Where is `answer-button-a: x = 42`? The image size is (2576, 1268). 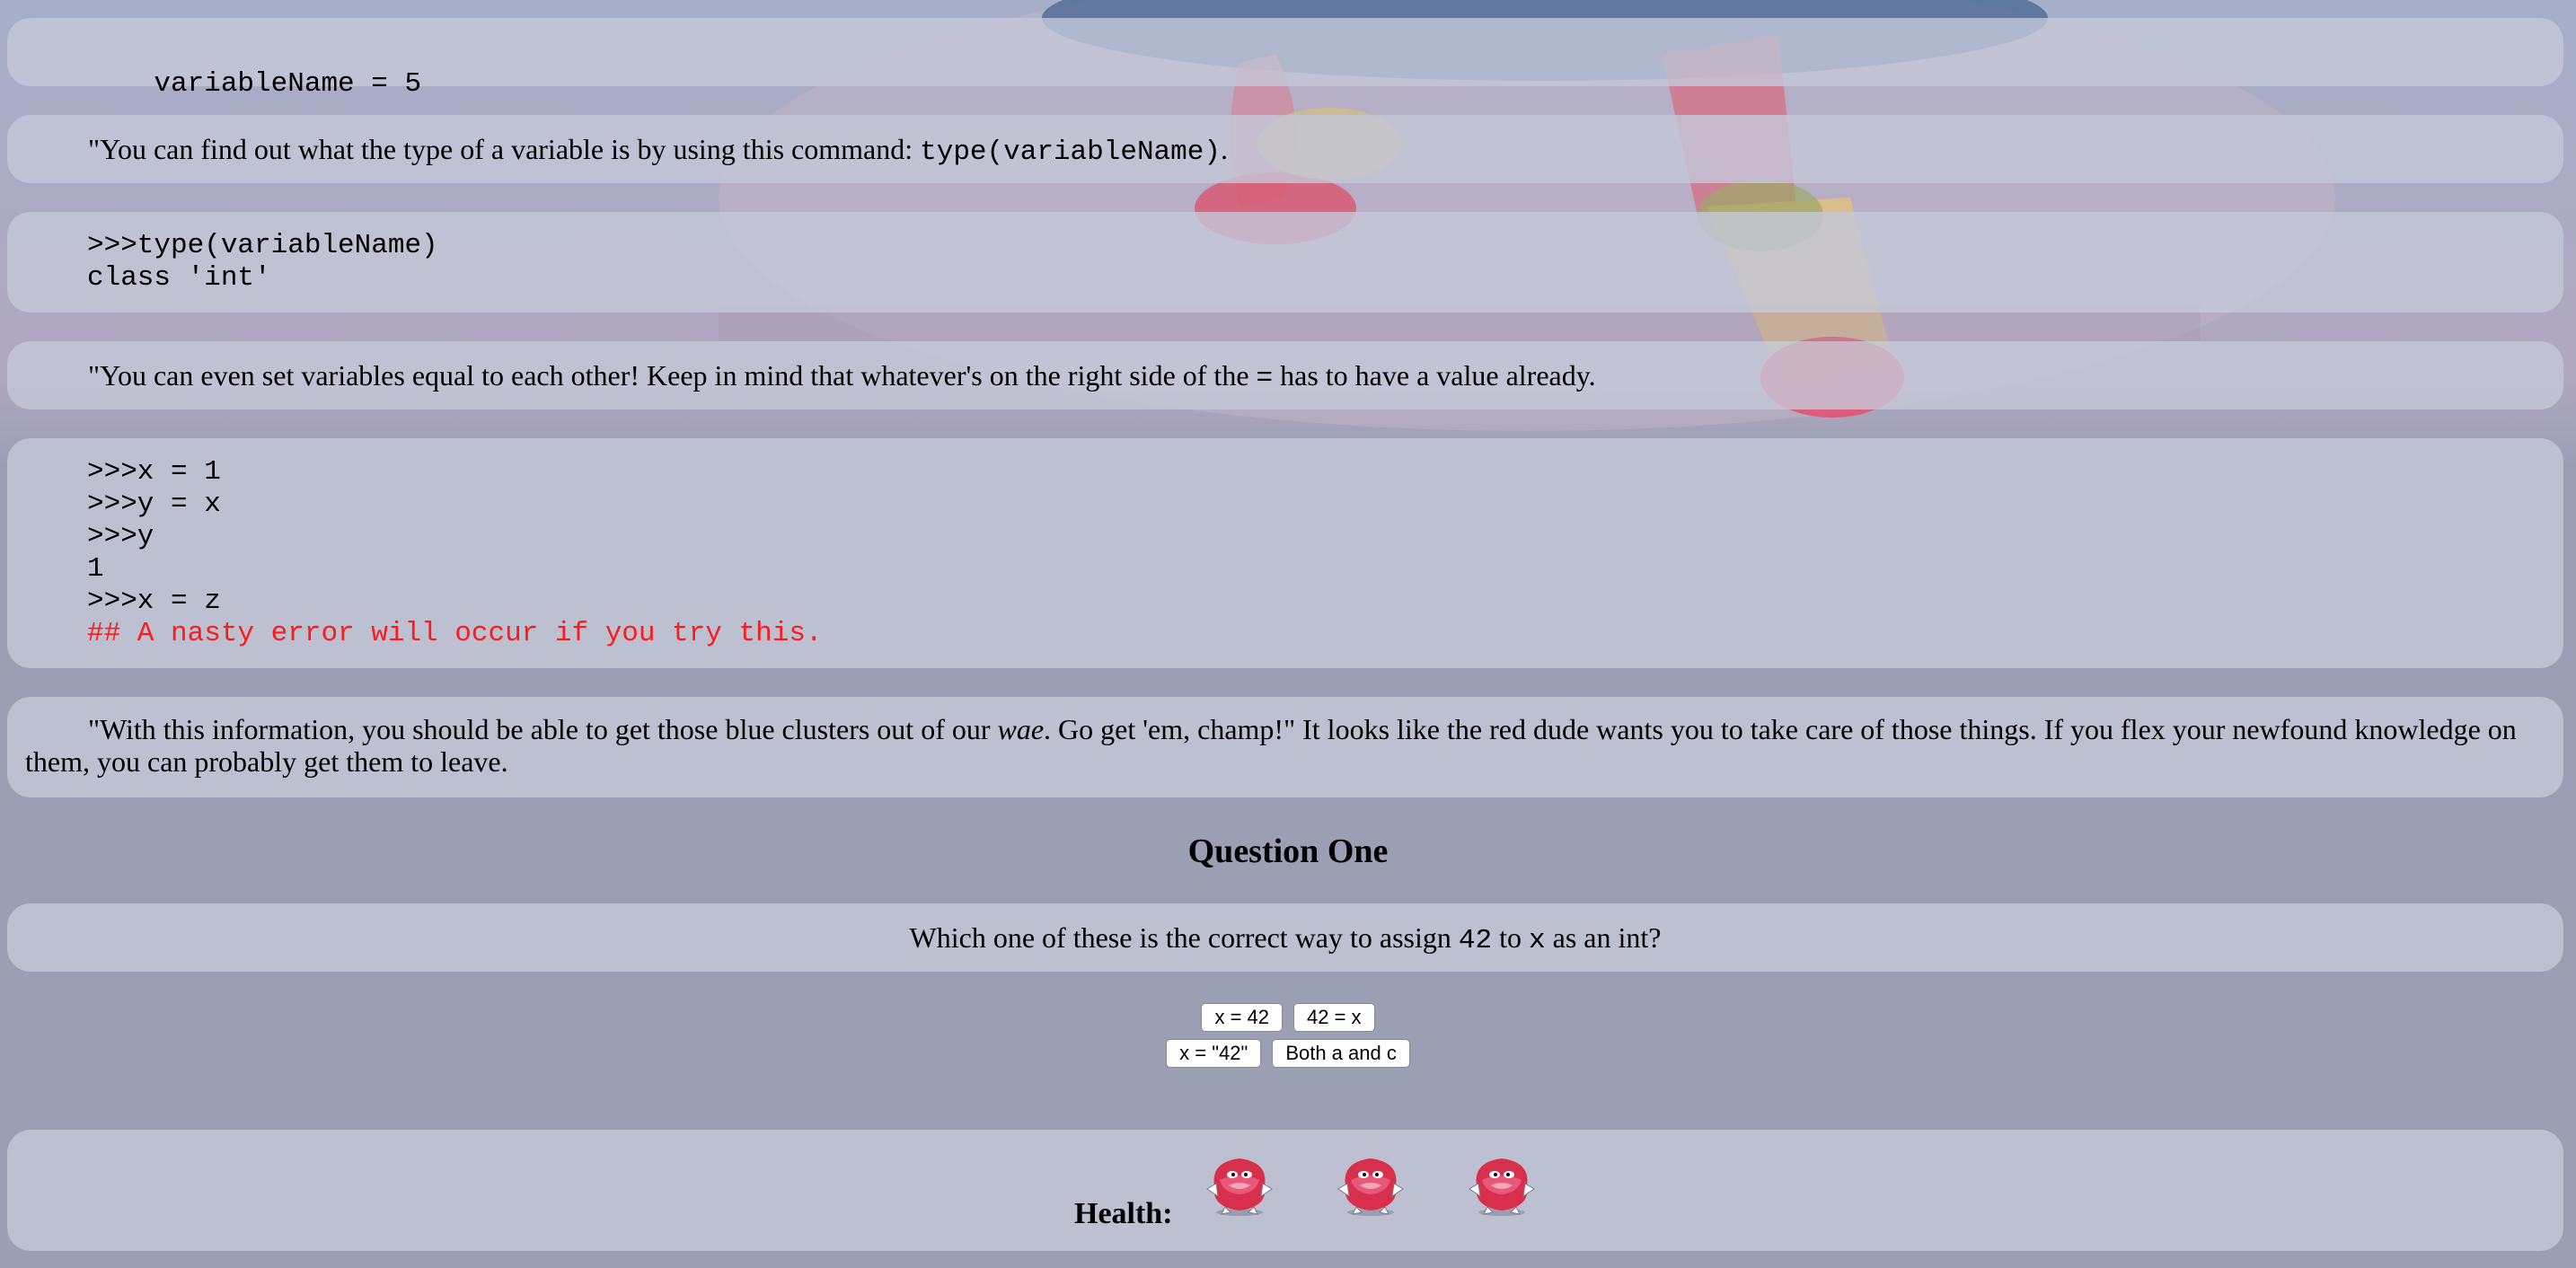 answer-button-a: x = 42 is located at coordinates (1242, 1017).